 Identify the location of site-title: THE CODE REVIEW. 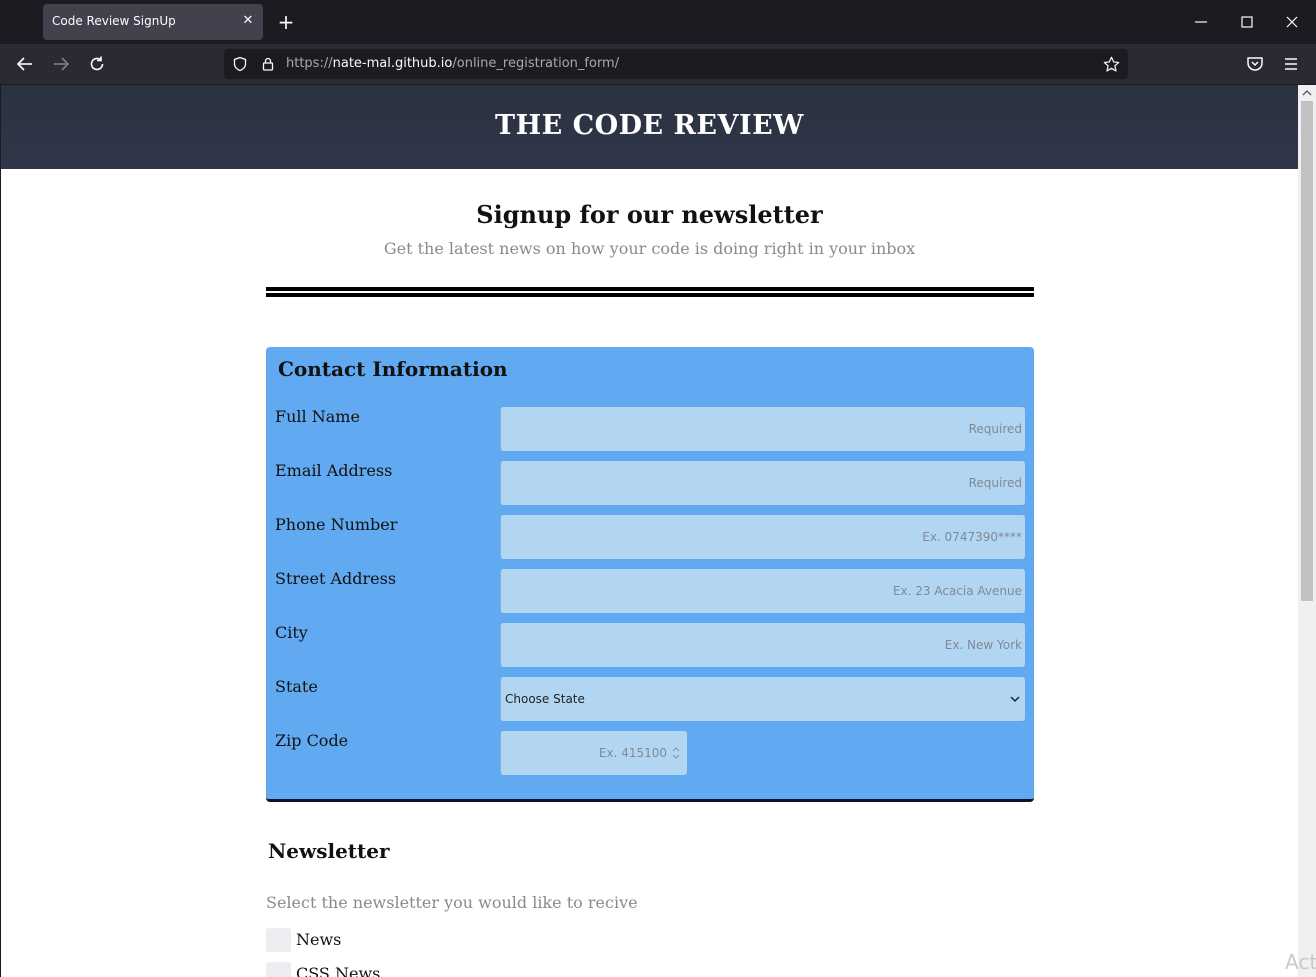
(649, 125).